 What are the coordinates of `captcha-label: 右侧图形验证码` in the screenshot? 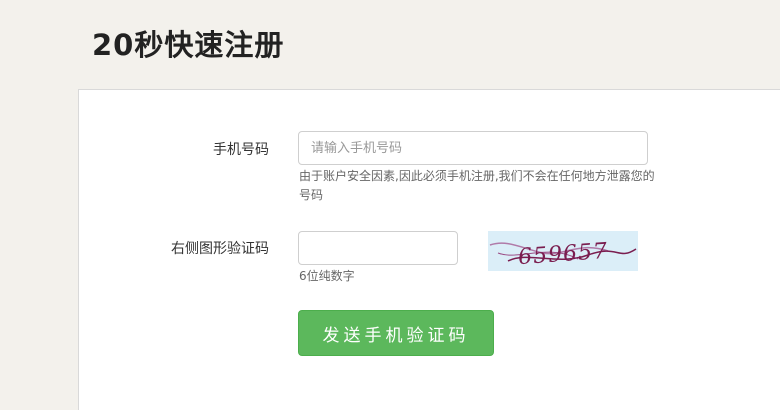 It's located at (220, 249).